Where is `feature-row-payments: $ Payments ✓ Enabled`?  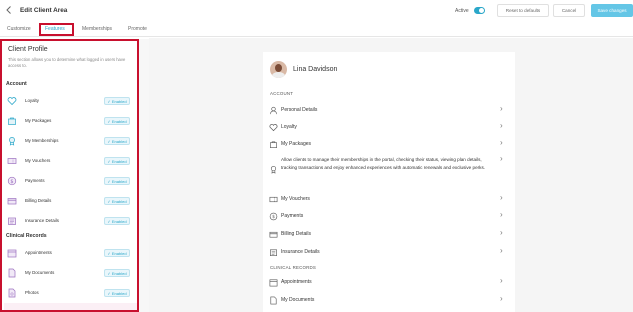
feature-row-payments: $ Payments ✓ Enabled is located at coordinates (69, 181).